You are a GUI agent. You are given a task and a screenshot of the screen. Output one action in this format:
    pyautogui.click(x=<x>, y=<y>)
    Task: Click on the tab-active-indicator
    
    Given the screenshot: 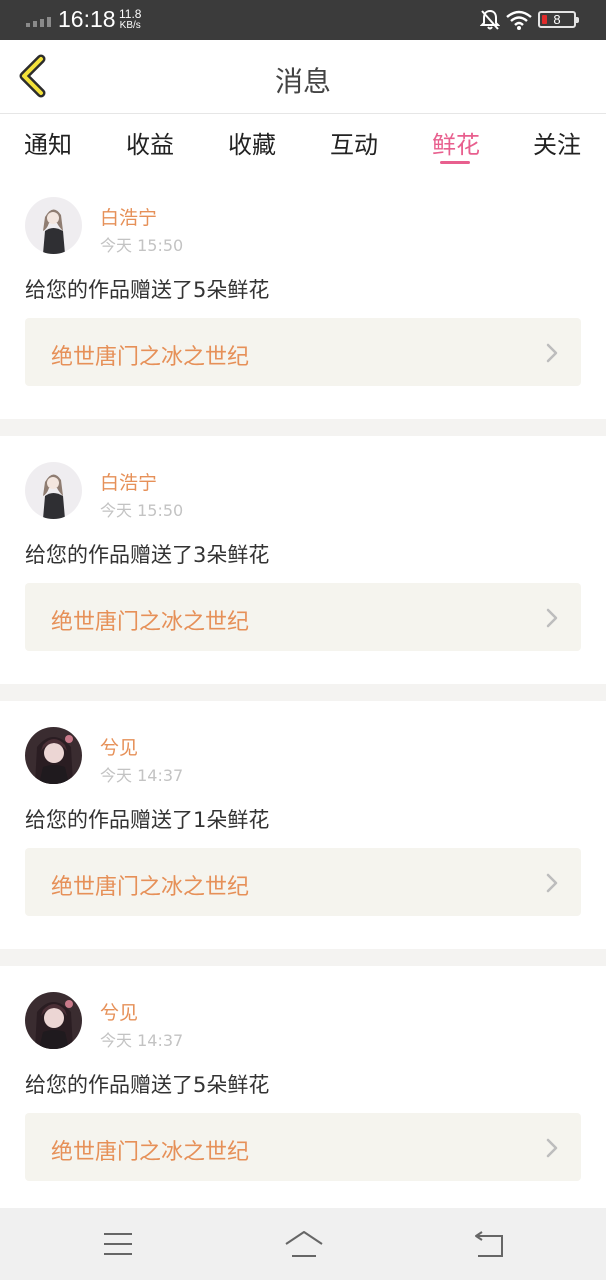 What is the action you would take?
    pyautogui.click(x=455, y=162)
    